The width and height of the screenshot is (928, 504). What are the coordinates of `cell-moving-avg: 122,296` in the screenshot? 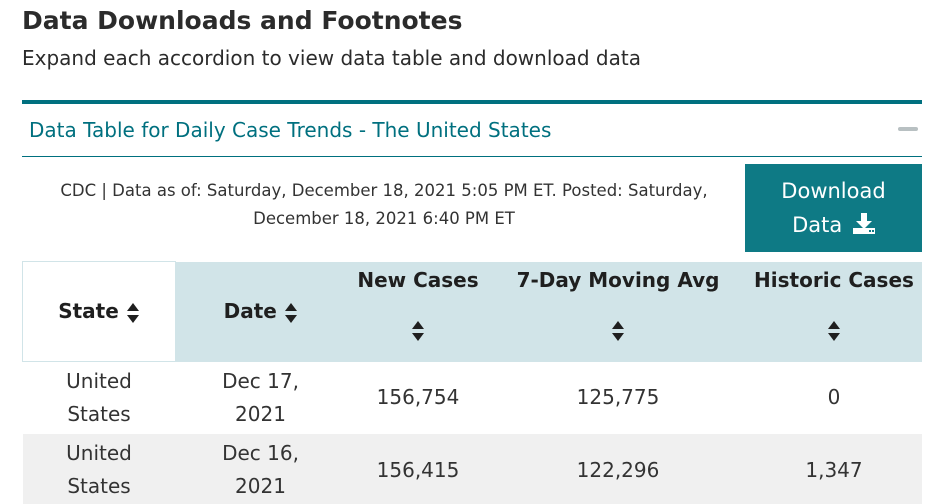 It's located at (618, 469).